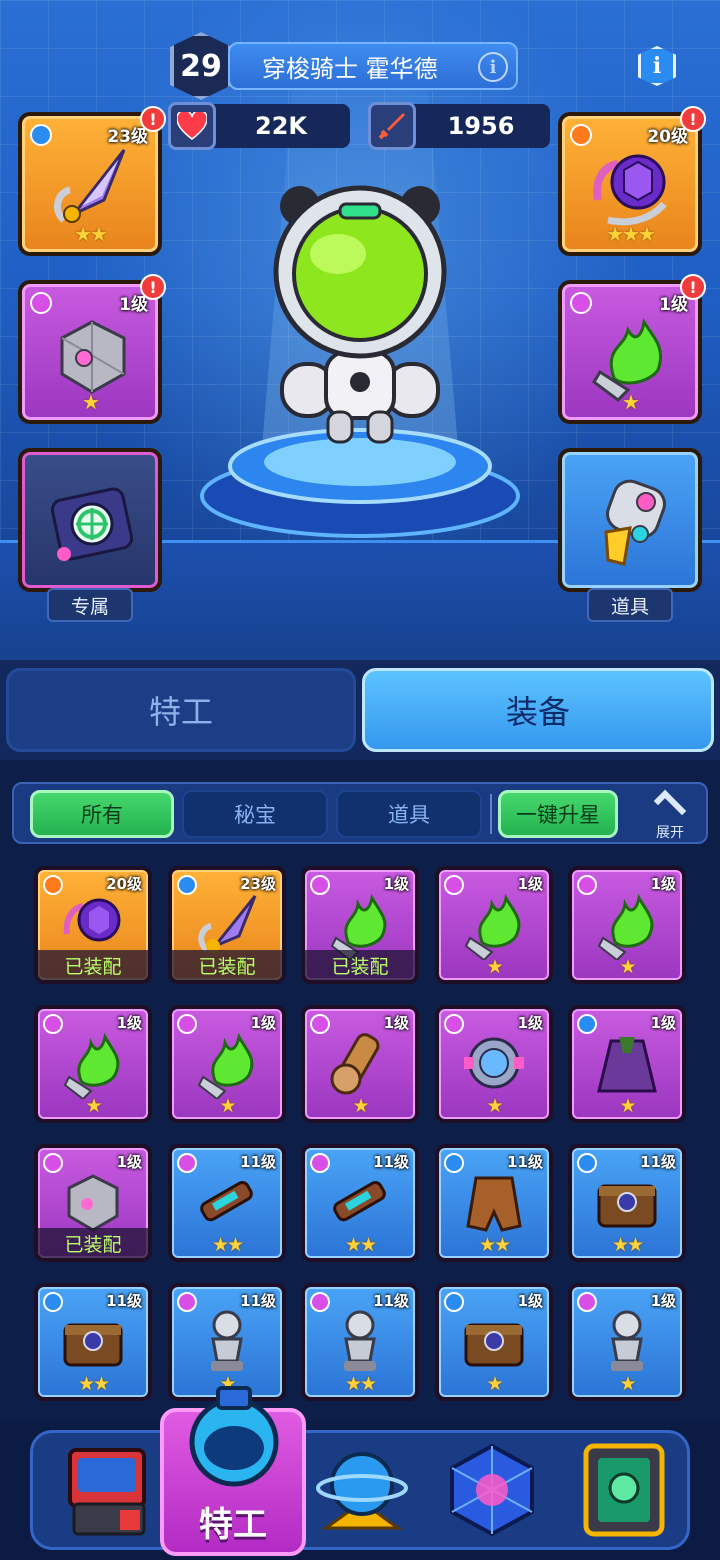 The image size is (720, 1560). I want to click on filter-all: 所有, so click(102, 814).